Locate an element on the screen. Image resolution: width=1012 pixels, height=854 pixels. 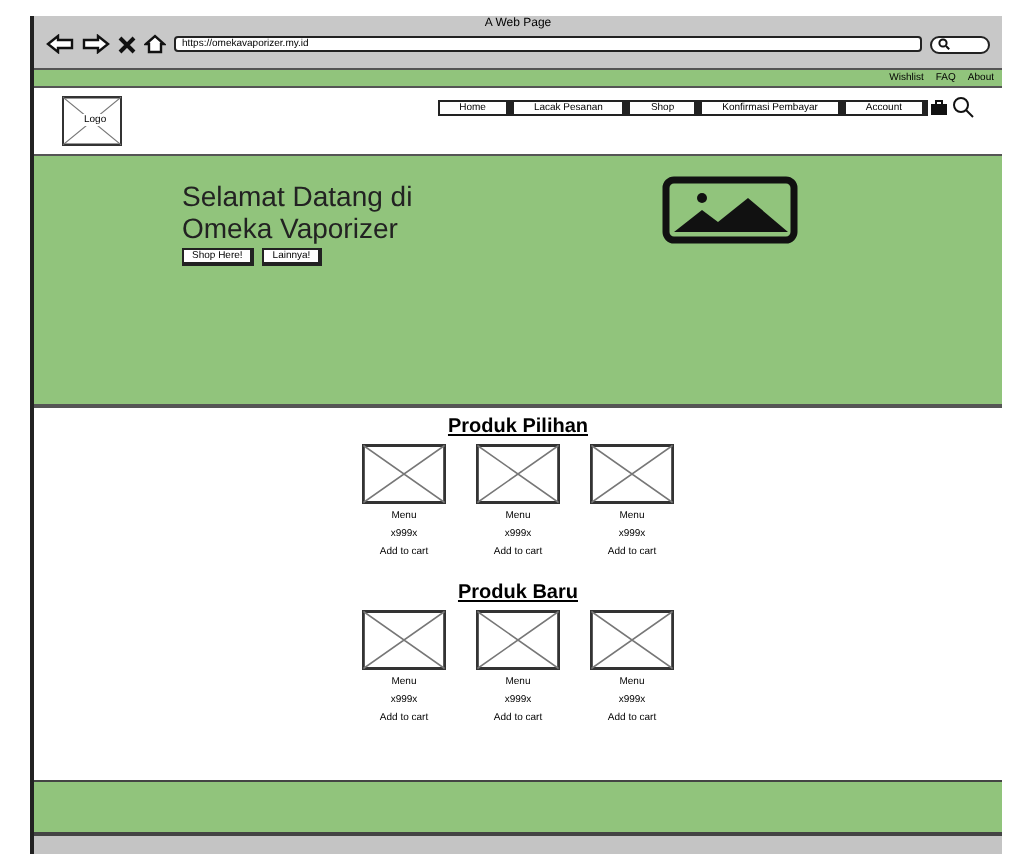
section-title: Produk Pilihan is located at coordinates (517, 428).